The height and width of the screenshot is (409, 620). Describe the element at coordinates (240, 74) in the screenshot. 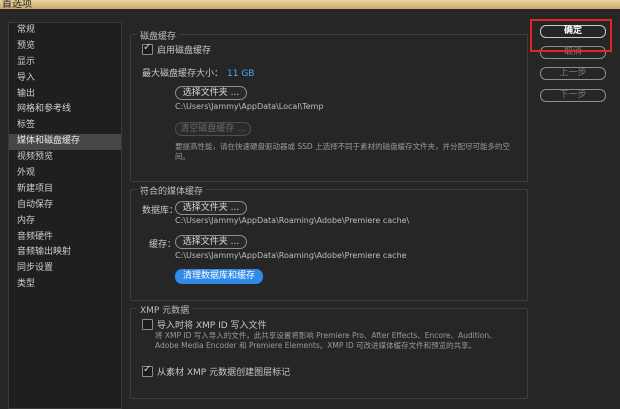

I see `max-size-value: 11 GB` at that location.